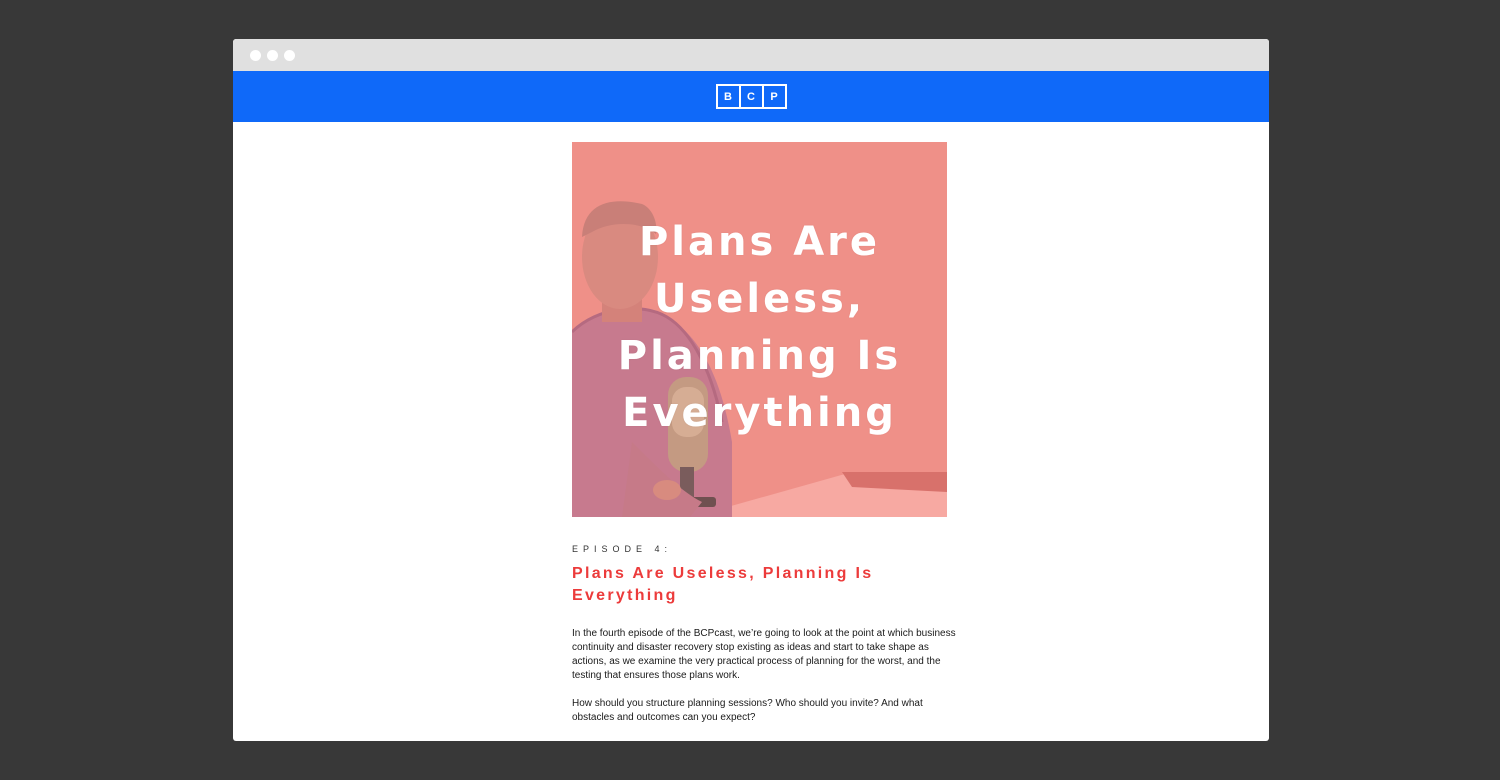 Image resolution: width=1500 pixels, height=780 pixels. I want to click on site-header: B C P, so click(751, 96).